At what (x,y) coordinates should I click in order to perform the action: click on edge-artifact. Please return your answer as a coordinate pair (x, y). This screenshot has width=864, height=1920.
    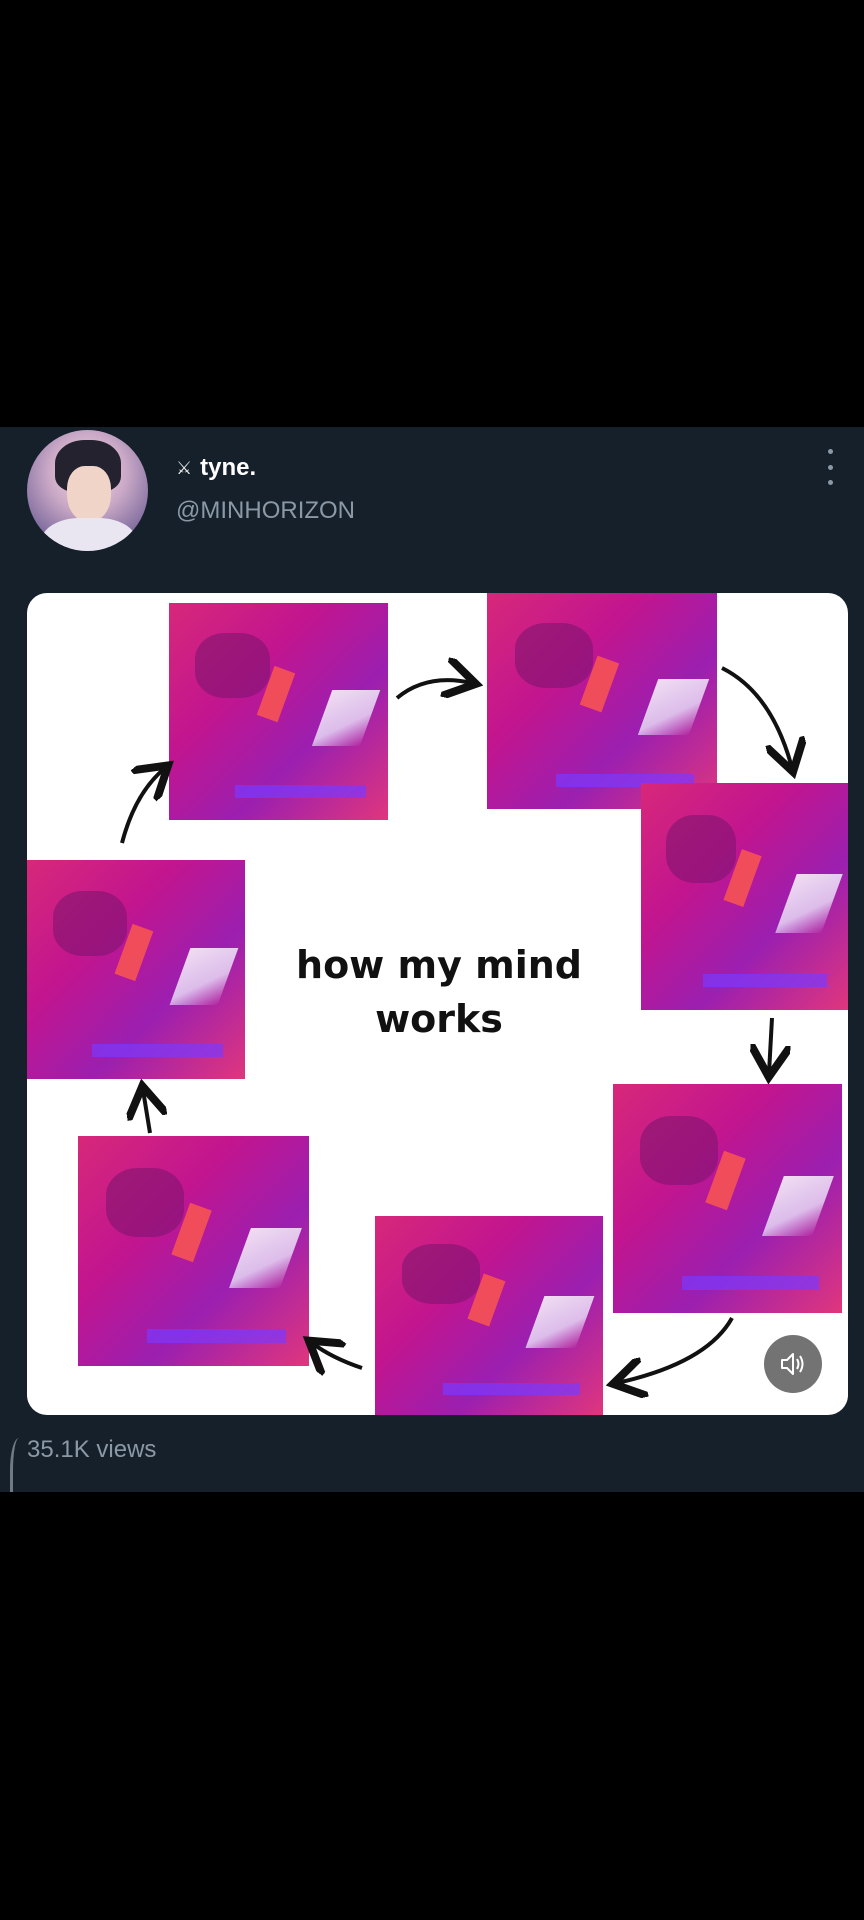
    Looking at the image, I should click on (17, 1465).